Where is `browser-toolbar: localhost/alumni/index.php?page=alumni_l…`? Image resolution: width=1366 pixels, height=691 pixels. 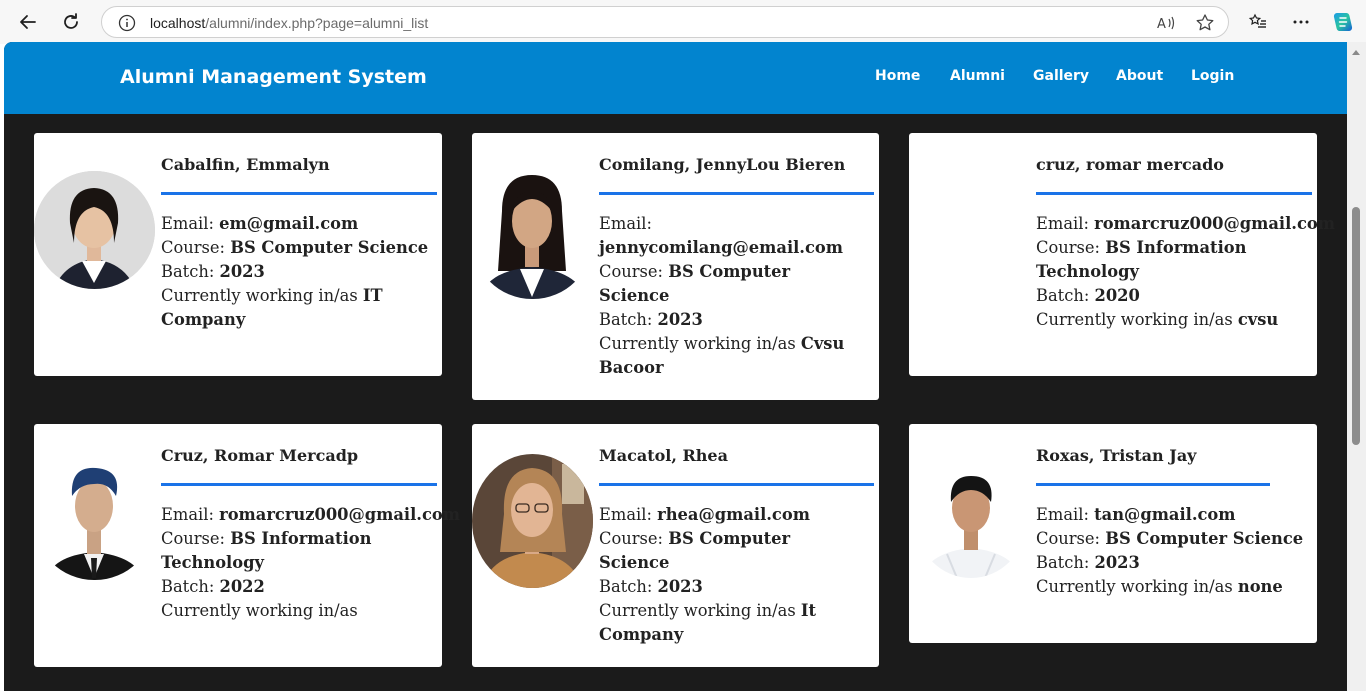 browser-toolbar: localhost/alumni/index.php?page=alumni_l… is located at coordinates (683, 22).